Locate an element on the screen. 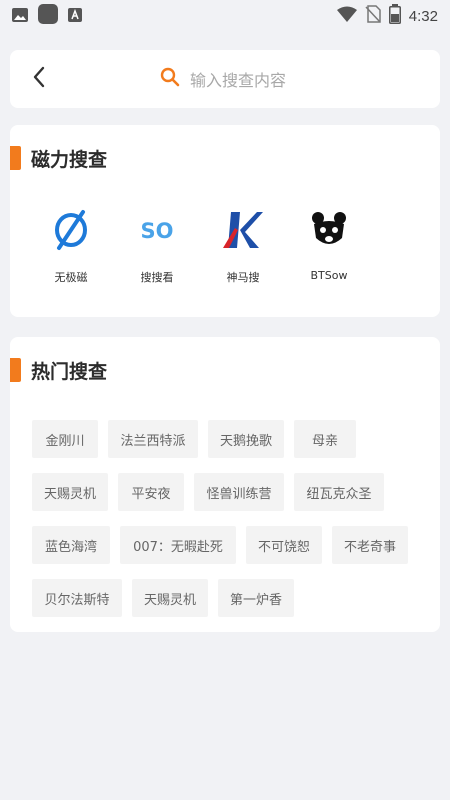  status-left is located at coordinates (47, 16).